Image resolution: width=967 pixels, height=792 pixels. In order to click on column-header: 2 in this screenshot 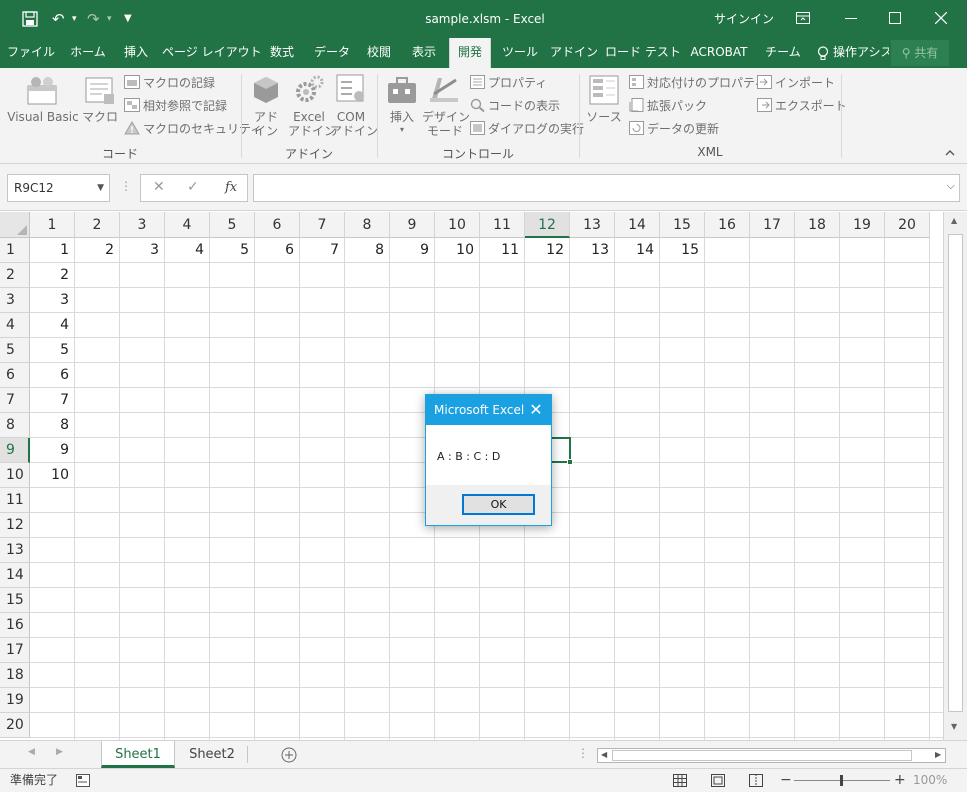, I will do `click(97, 225)`.